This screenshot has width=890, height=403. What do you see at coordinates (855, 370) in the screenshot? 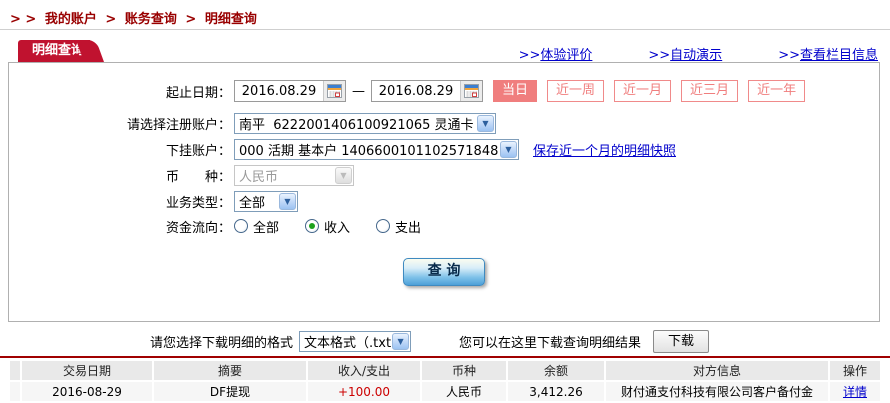
I see `col-header-action: 操作` at bounding box center [855, 370].